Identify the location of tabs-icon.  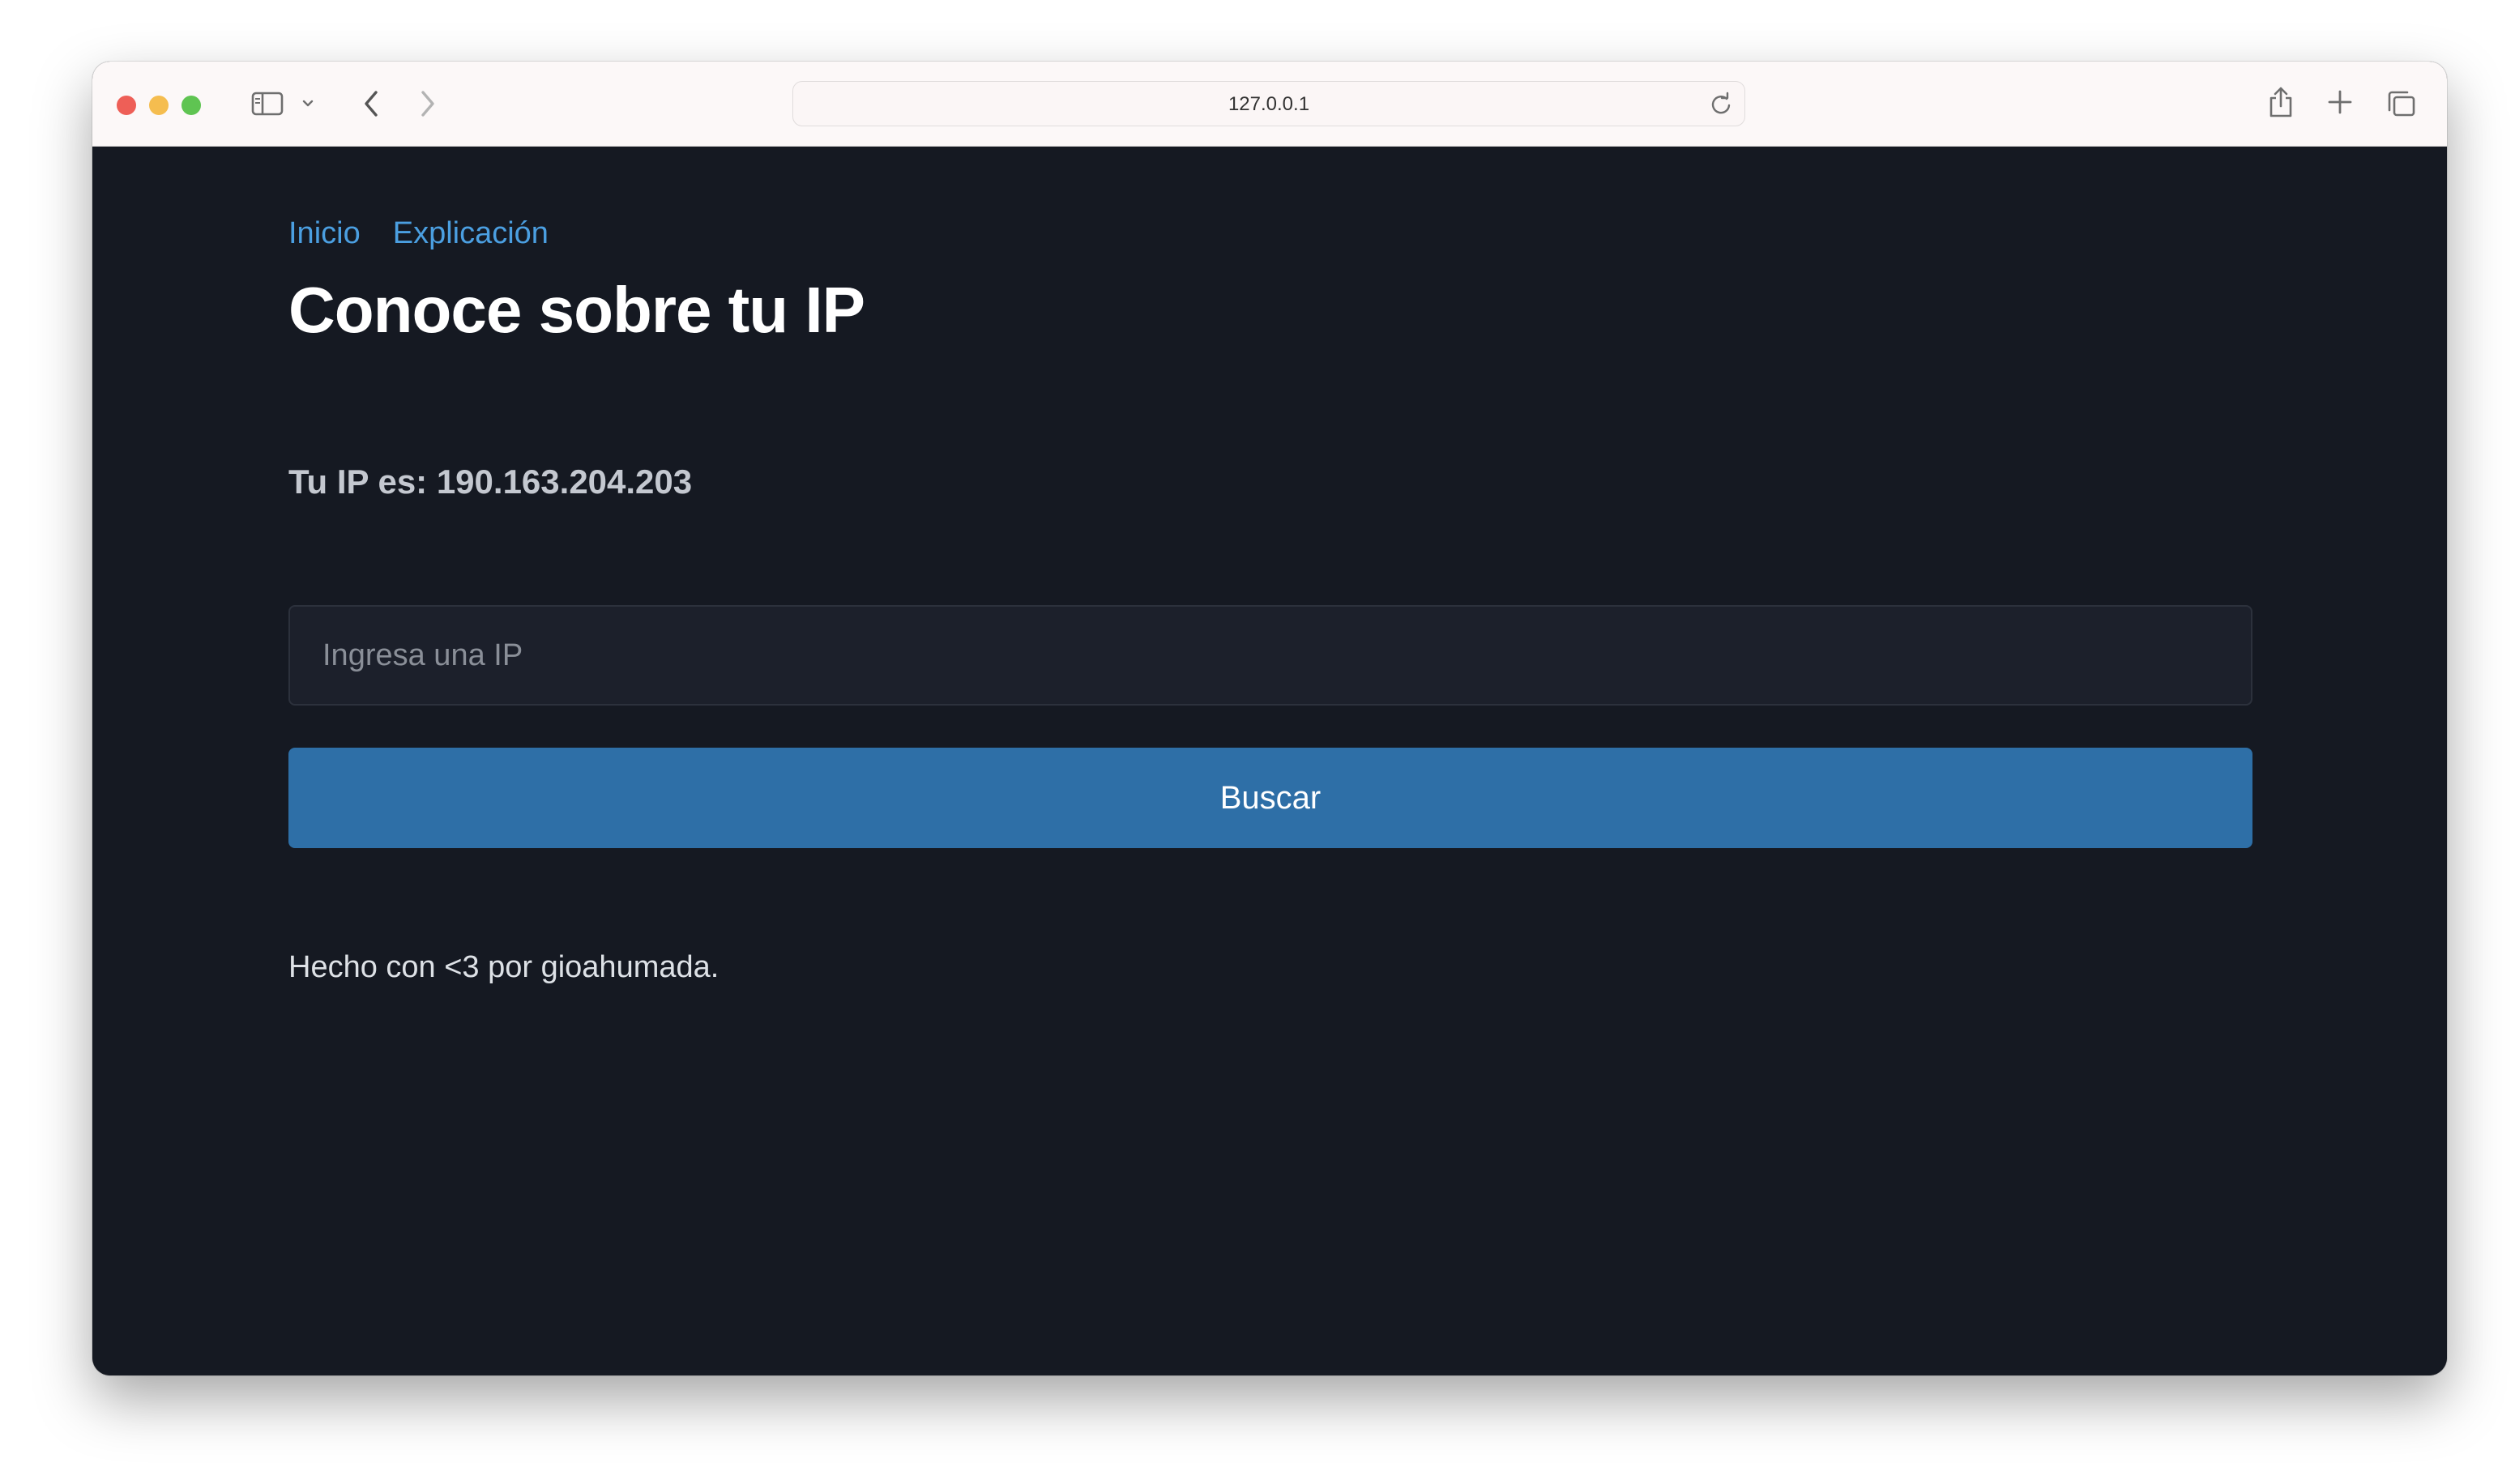
(2402, 103).